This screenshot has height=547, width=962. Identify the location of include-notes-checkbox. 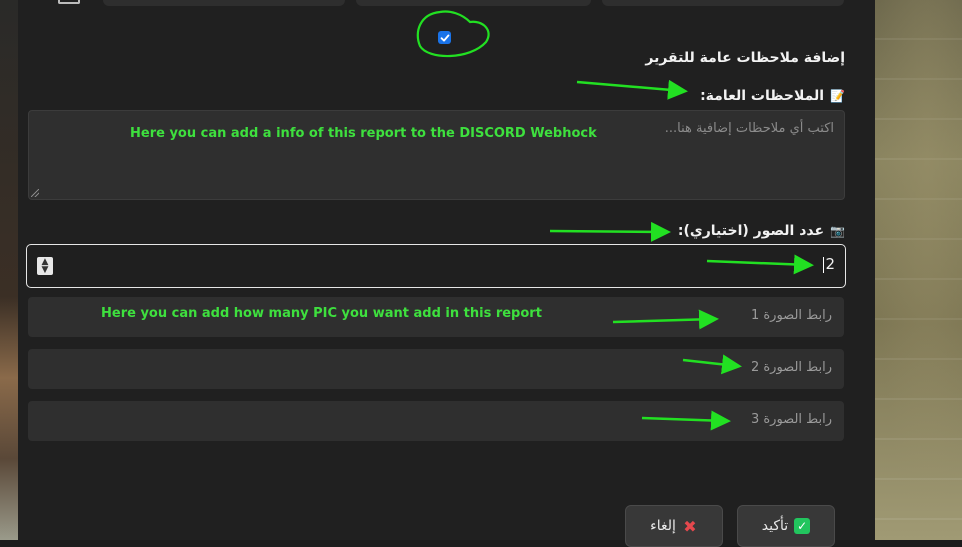
(444, 37).